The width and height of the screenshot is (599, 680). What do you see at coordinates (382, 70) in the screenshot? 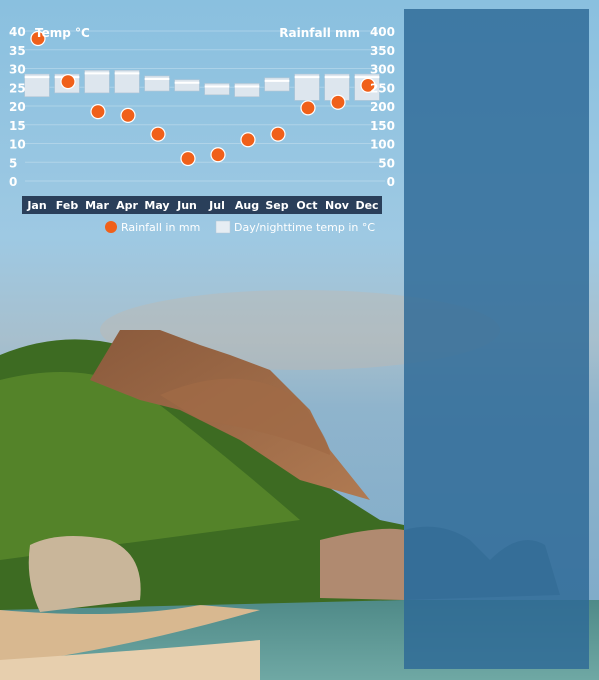
I see `right-tick-label: 300` at bounding box center [382, 70].